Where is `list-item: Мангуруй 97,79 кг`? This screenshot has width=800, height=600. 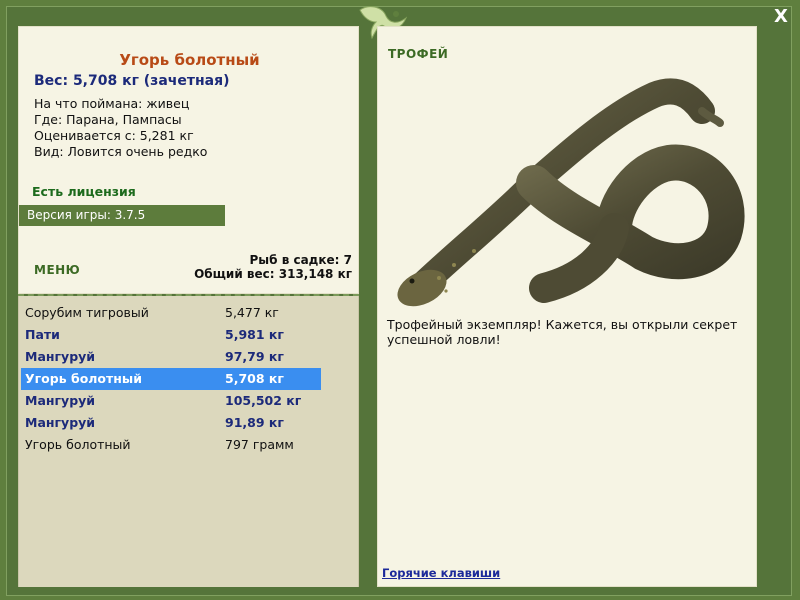
list-item: Мангуруй 97,79 кг is located at coordinates (171, 357).